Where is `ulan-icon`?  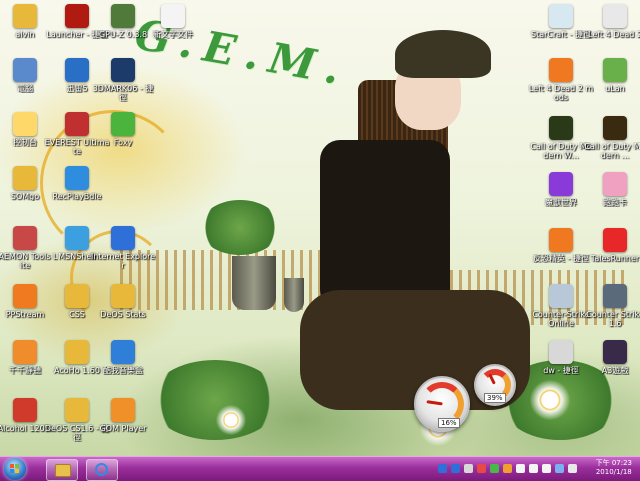 ulan-icon is located at coordinates (615, 70).